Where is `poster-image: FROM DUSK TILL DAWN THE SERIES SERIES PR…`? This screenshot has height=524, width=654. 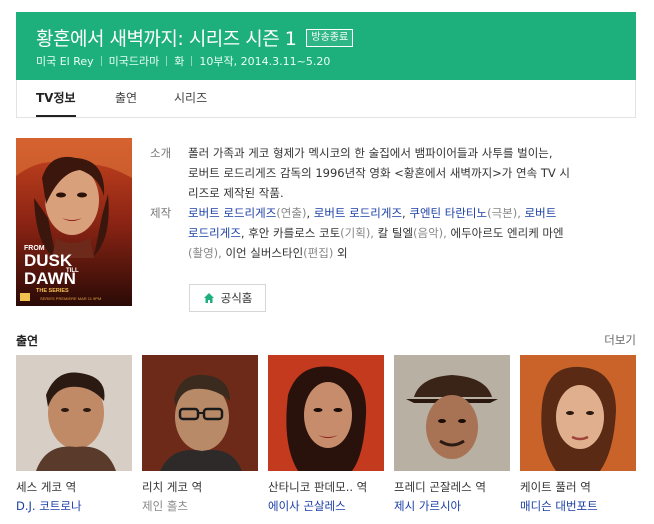 poster-image: FROM DUSK TILL DAWN THE SERIES SERIES PR… is located at coordinates (74, 222).